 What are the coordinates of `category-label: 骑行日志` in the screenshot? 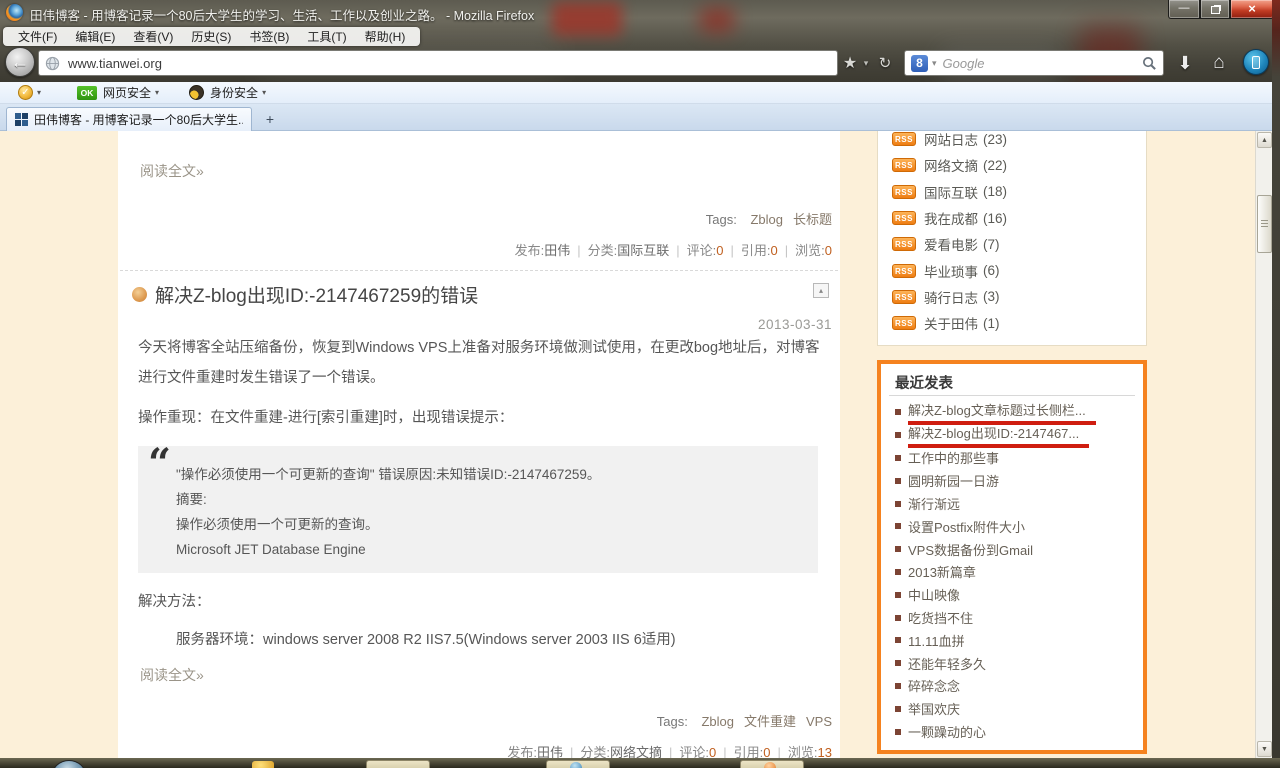 It's located at (951, 297).